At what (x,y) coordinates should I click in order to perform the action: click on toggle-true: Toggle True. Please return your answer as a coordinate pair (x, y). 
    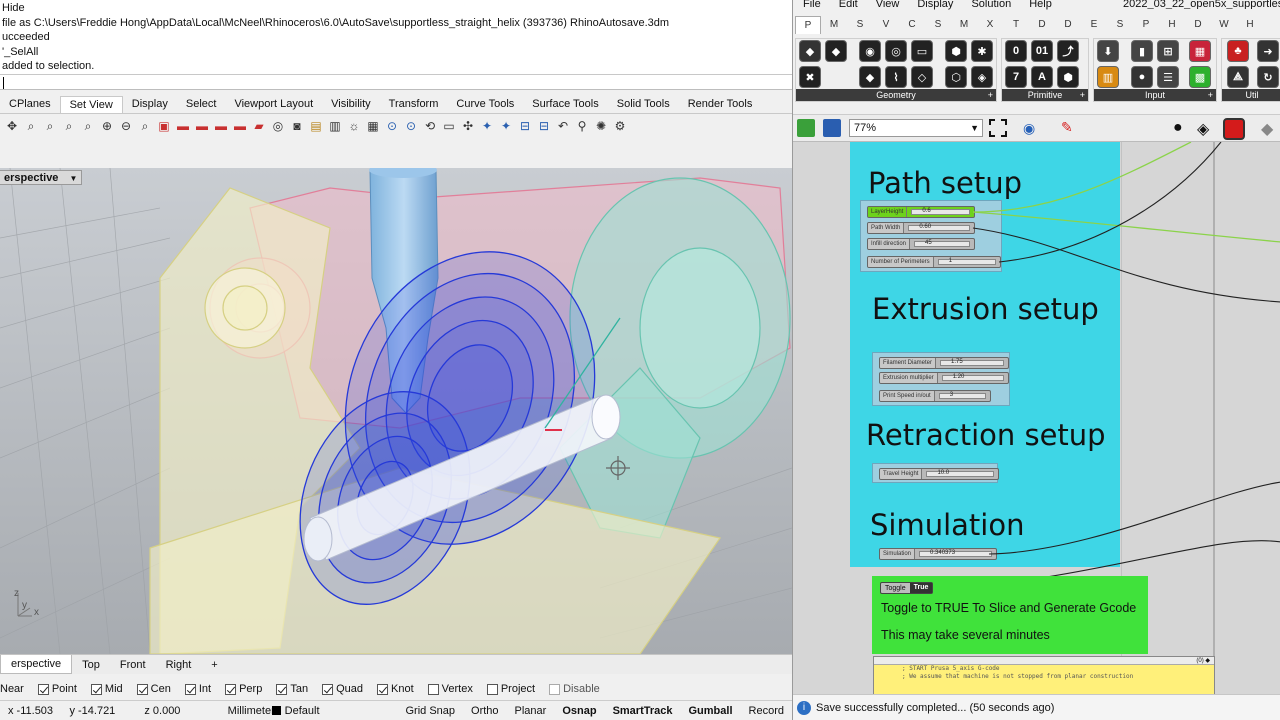
    Looking at the image, I should click on (907, 588).